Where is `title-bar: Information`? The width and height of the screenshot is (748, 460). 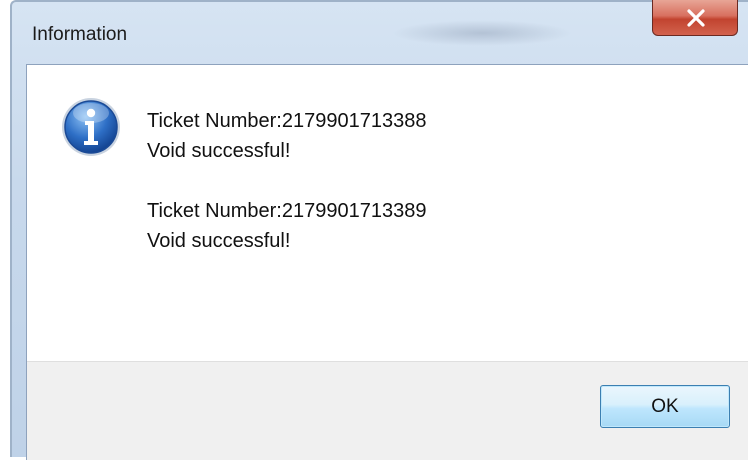
title-bar: Information is located at coordinates (380, 32).